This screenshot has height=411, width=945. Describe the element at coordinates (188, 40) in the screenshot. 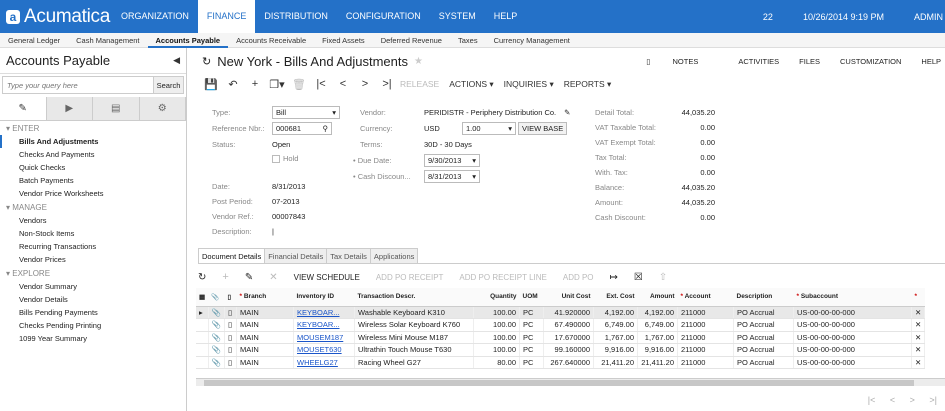

I see `subnav-accounts-payable: Accounts Payable` at that location.